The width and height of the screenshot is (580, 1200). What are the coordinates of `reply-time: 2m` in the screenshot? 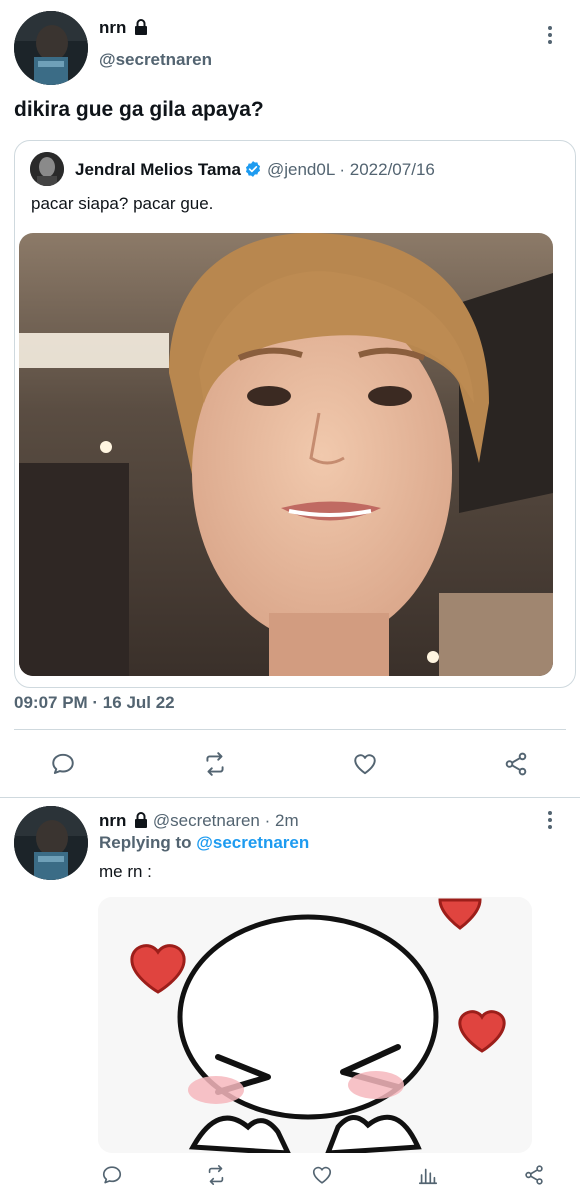 It's located at (287, 820).